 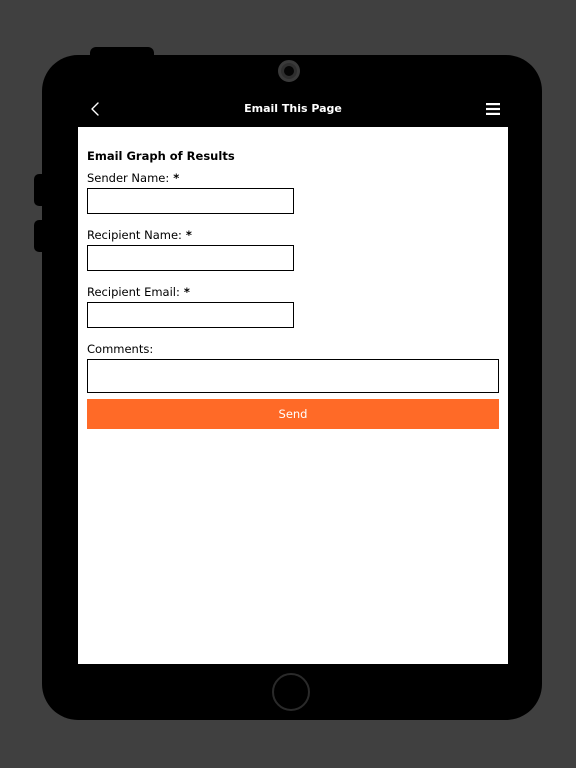 I want to click on sender-name-label: Sender Name: *, so click(x=293, y=178).